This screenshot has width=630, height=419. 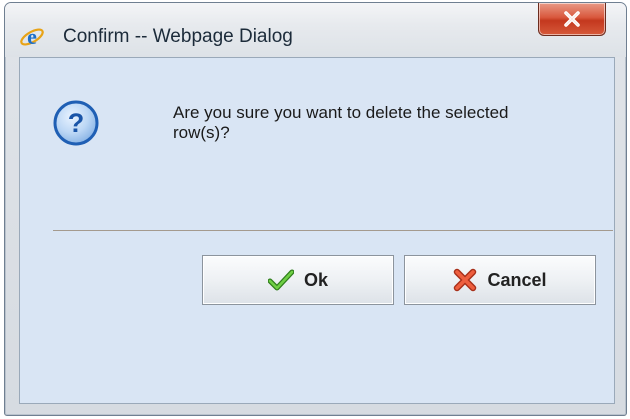 I want to click on close-icon, so click(x=572, y=19).